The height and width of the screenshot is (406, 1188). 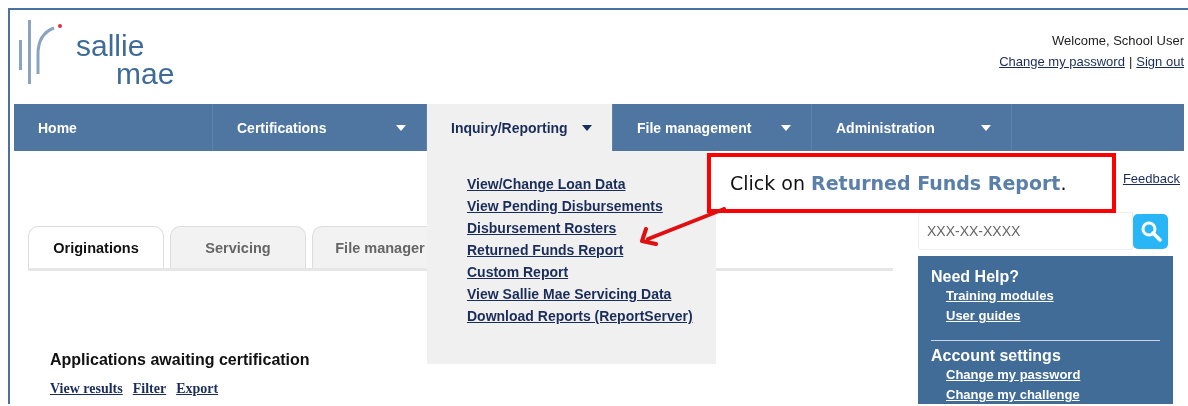 I want to click on search-field: XXX-XX-XXXX, so click(x=1025, y=231).